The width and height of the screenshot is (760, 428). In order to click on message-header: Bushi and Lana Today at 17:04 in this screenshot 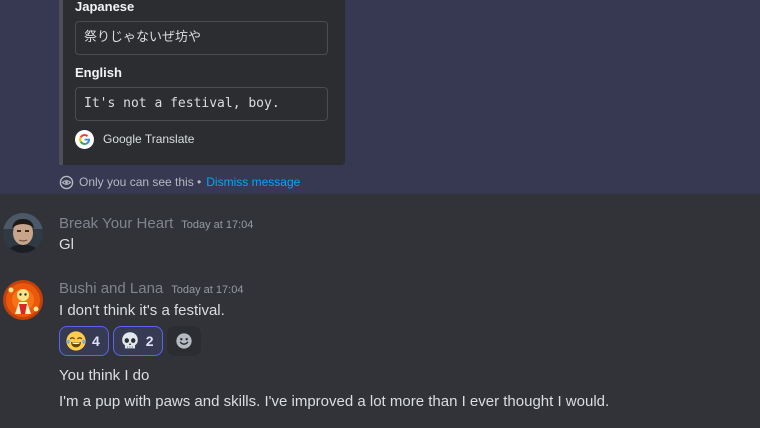, I will do `click(151, 288)`.